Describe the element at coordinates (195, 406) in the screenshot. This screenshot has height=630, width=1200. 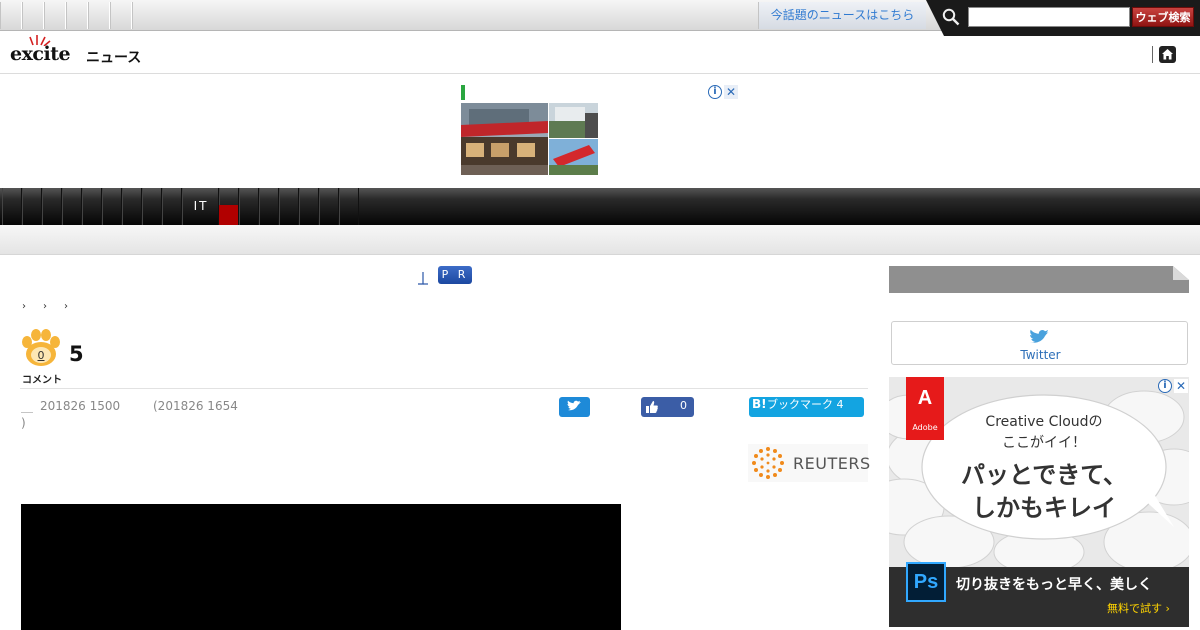
I see `updated-date: (201826 1654` at that location.